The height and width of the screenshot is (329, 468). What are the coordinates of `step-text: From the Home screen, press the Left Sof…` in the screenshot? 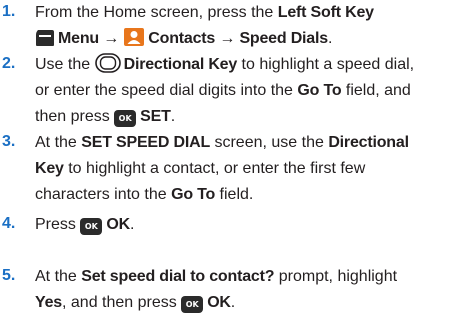 It's located at (251, 26).